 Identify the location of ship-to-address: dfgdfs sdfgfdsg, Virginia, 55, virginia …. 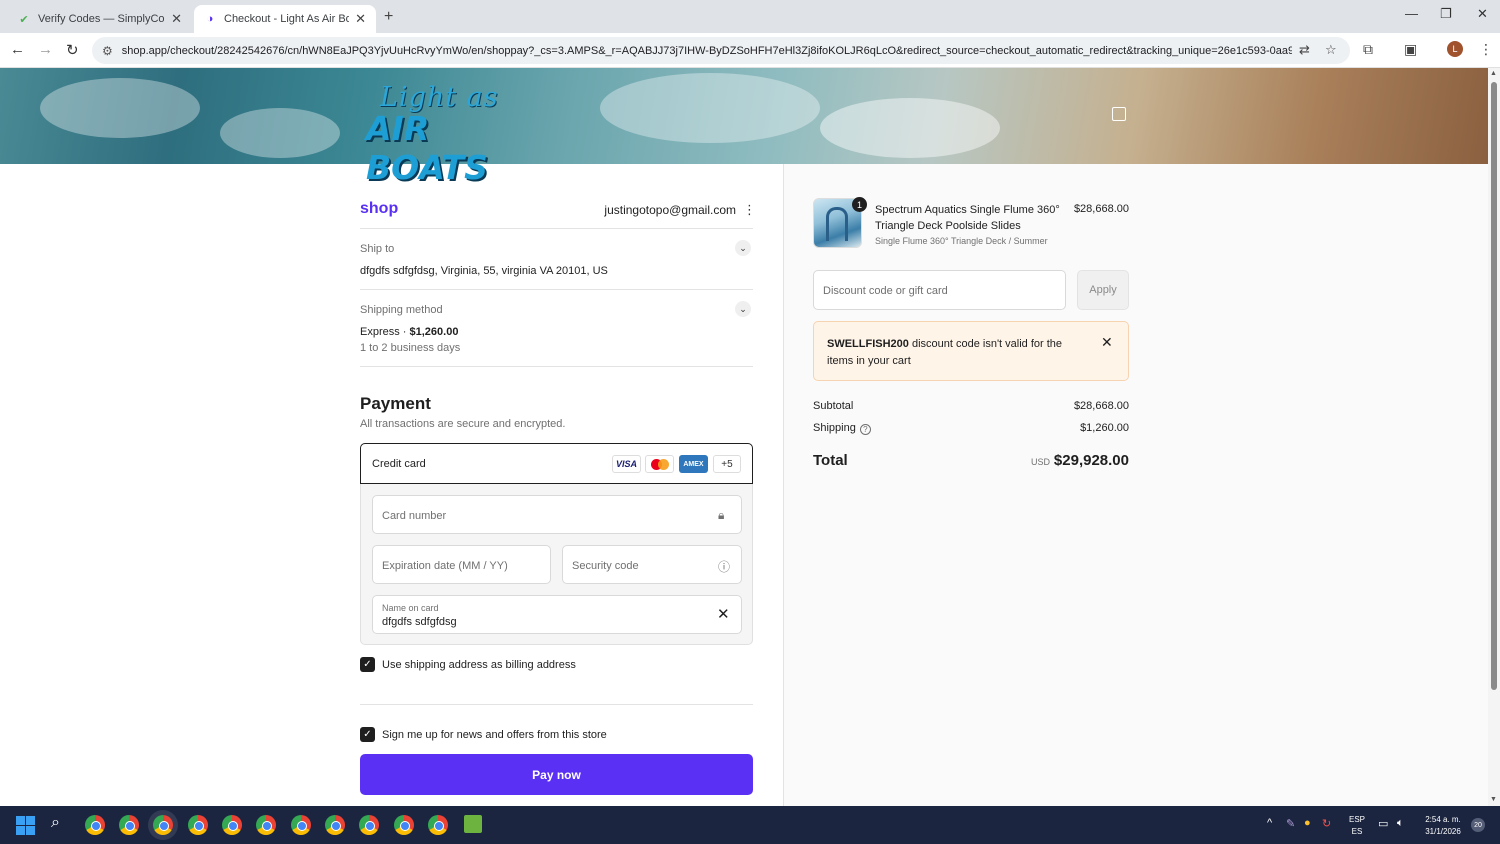
(484, 271).